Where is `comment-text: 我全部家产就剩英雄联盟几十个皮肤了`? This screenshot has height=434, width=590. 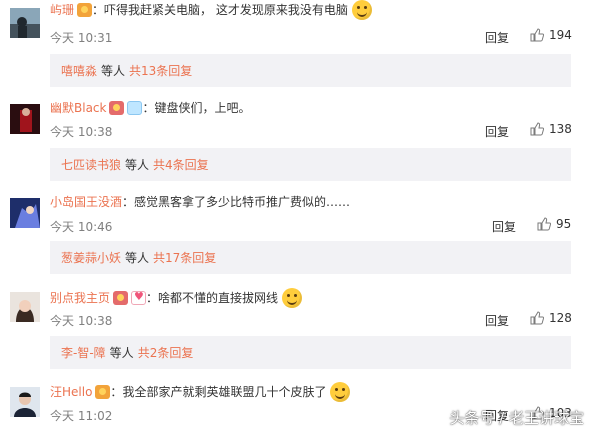
comment-text: 我全部家产就剩英雄联盟几十个皮肤了 is located at coordinates (224, 392).